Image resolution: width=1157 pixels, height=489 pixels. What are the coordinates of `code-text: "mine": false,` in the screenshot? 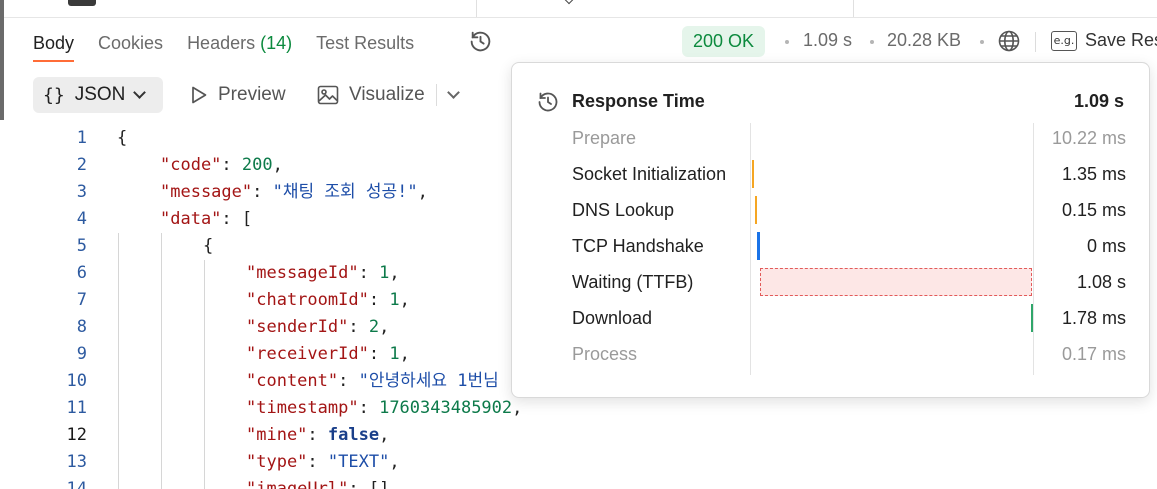 It's located at (317, 435).